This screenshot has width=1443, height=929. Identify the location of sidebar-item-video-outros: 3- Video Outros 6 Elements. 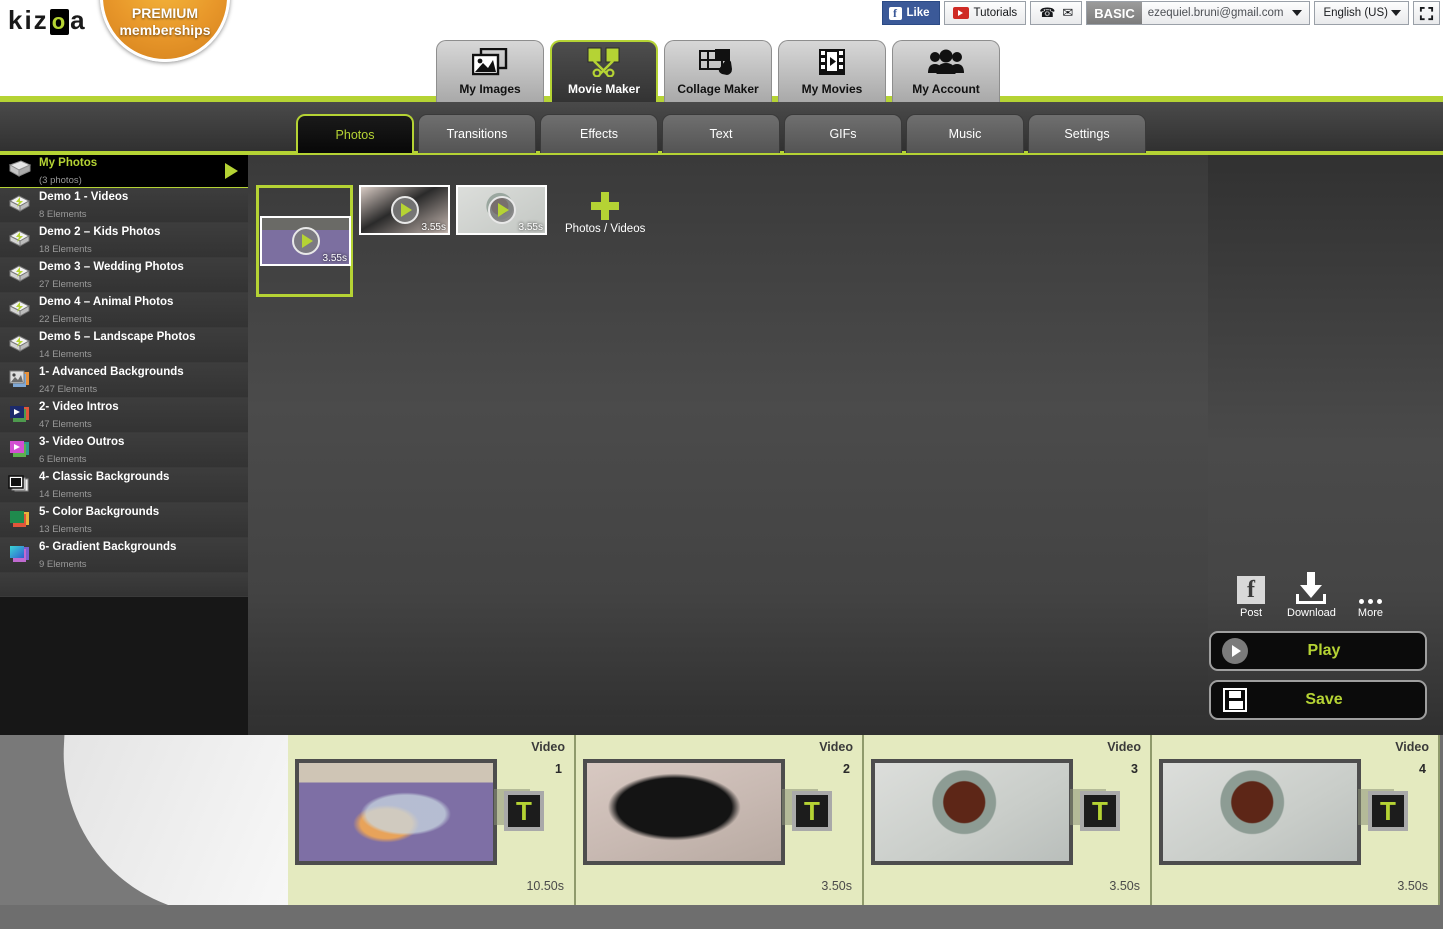
(124, 450).